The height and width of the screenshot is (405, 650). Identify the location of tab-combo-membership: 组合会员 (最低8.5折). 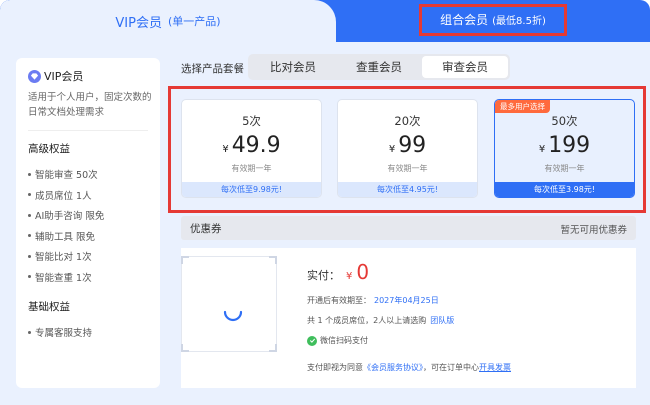
(493, 21).